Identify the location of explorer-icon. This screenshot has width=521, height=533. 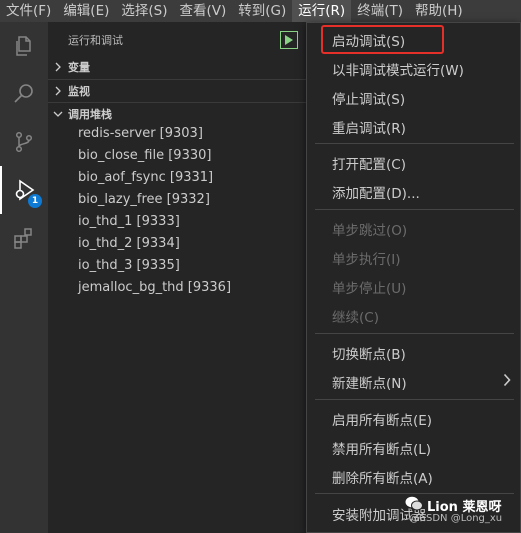
(24, 46).